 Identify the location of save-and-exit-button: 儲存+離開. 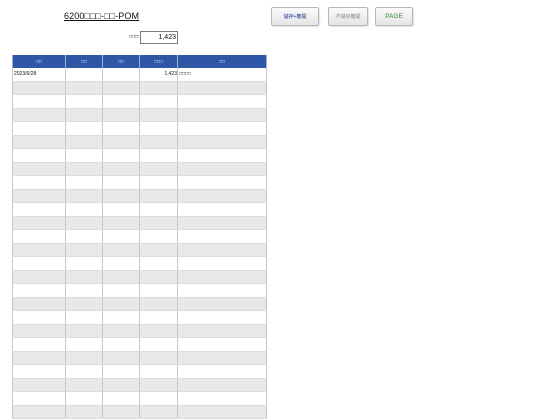
(295, 16).